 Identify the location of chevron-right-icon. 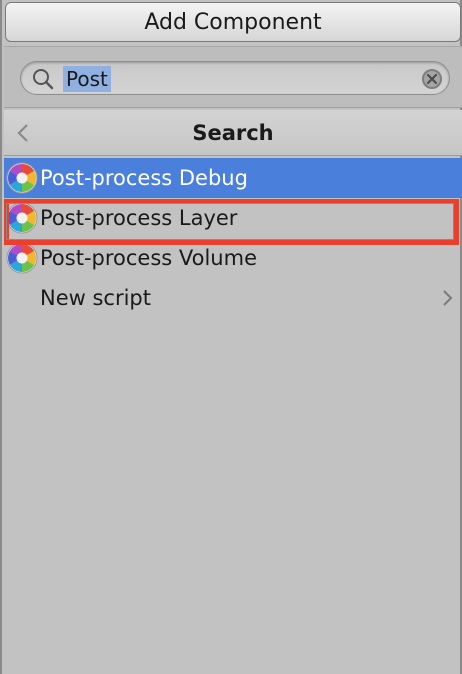
(448, 298).